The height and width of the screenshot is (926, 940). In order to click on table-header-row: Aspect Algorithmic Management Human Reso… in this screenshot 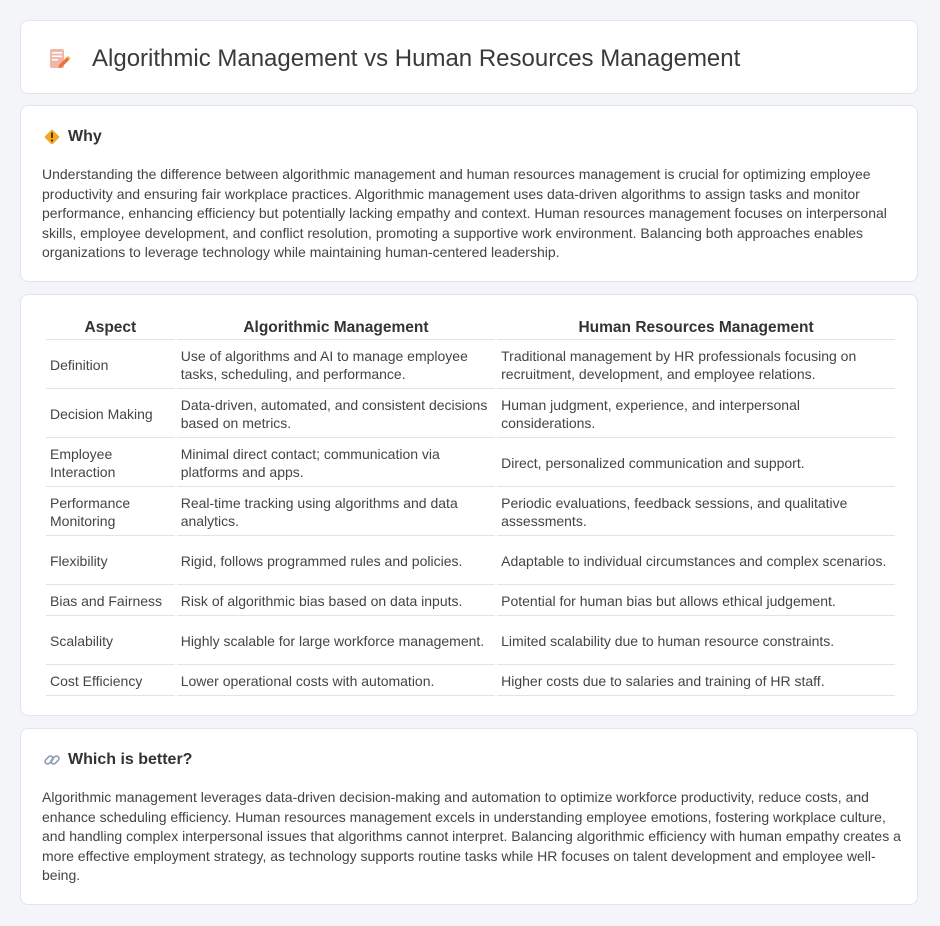, I will do `click(470, 328)`.